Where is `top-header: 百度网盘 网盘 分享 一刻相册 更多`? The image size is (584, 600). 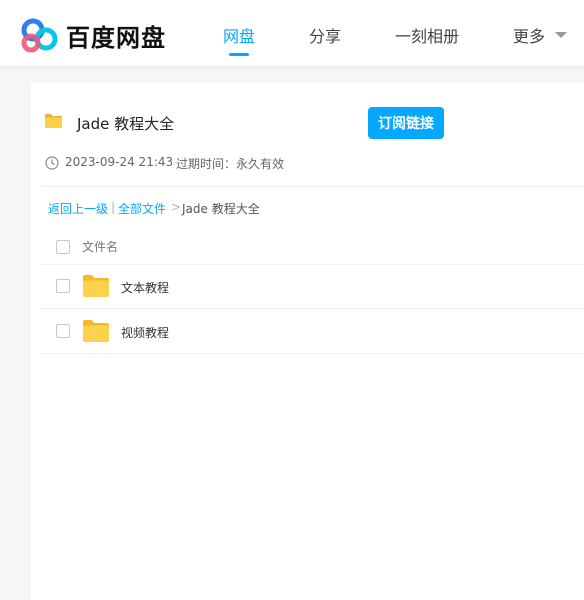 top-header: 百度网盘 网盘 分享 一刻相册 更多 is located at coordinates (292, 33).